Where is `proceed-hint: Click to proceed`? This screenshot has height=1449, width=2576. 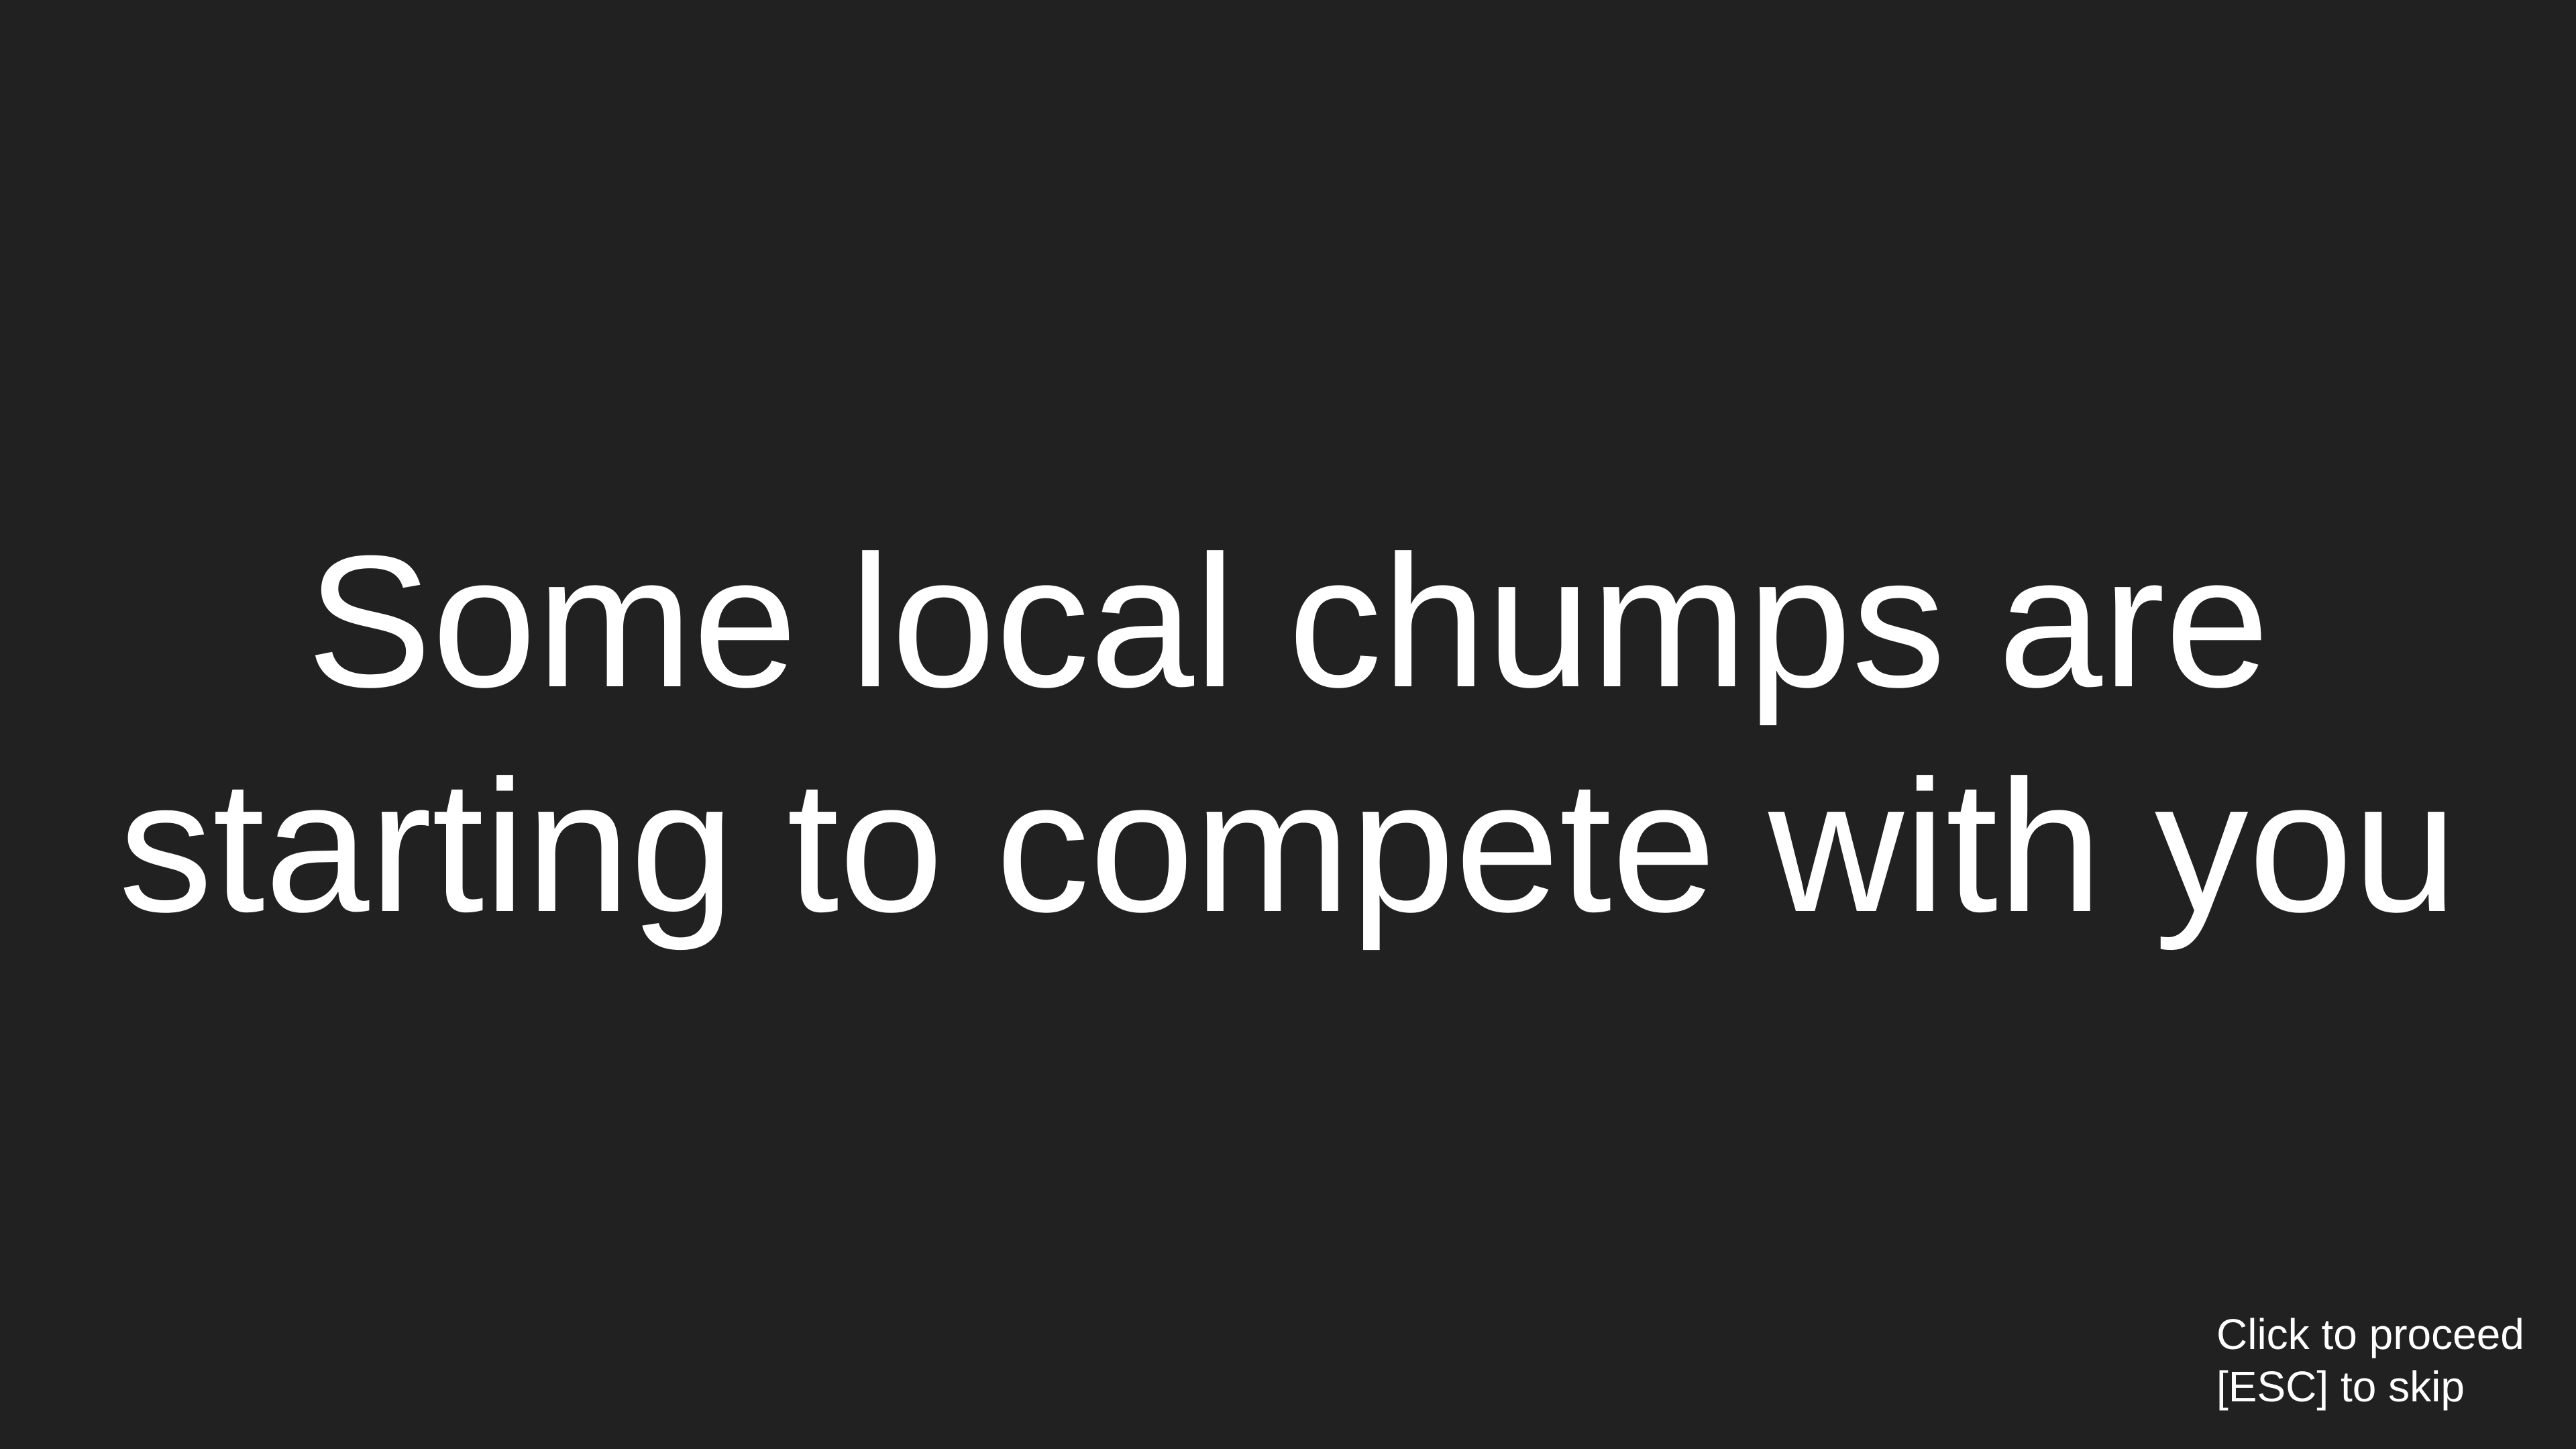
proceed-hint: Click to proceed is located at coordinates (2370, 1334).